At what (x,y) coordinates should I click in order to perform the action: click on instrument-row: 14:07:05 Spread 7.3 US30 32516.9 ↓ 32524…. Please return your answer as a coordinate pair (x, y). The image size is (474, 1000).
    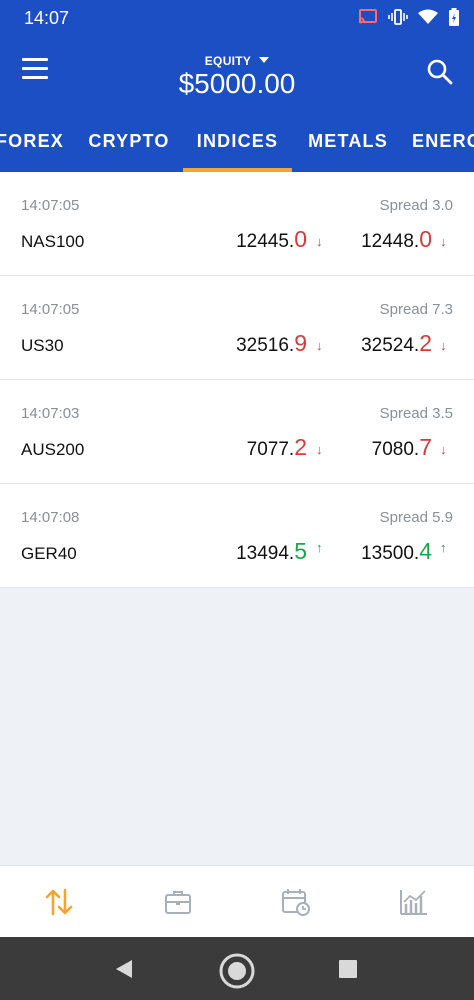
    Looking at the image, I should click on (237, 328).